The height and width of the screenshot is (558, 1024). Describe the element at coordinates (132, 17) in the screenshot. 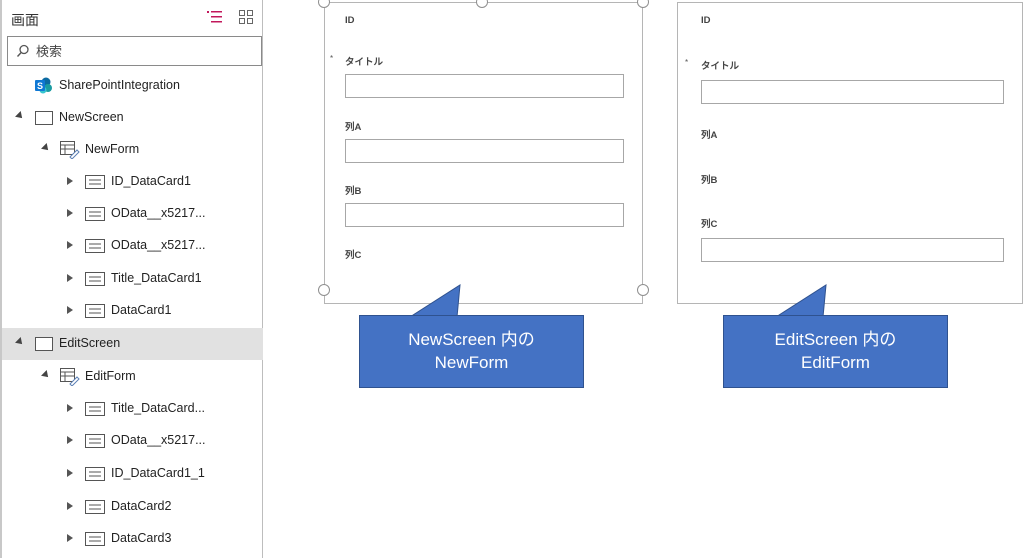

I see `tree-header: 画面` at that location.